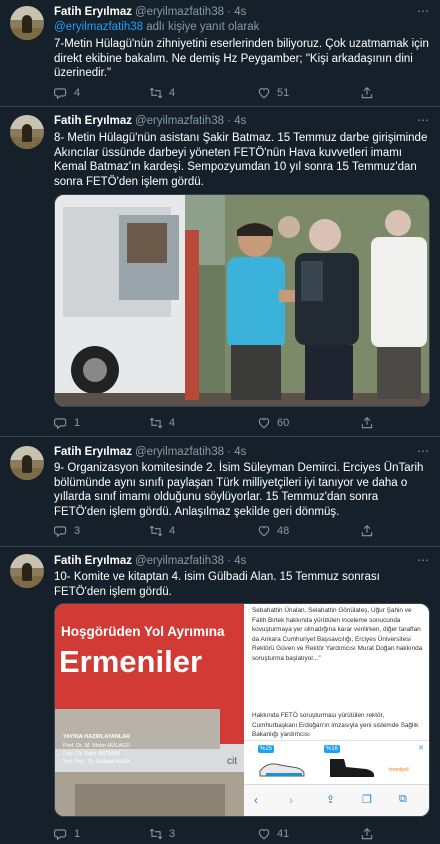  What do you see at coordinates (336, 800) in the screenshot?
I see `browser-toolbar: ‹ › ⇪ ❐ ⧉` at bounding box center [336, 800].